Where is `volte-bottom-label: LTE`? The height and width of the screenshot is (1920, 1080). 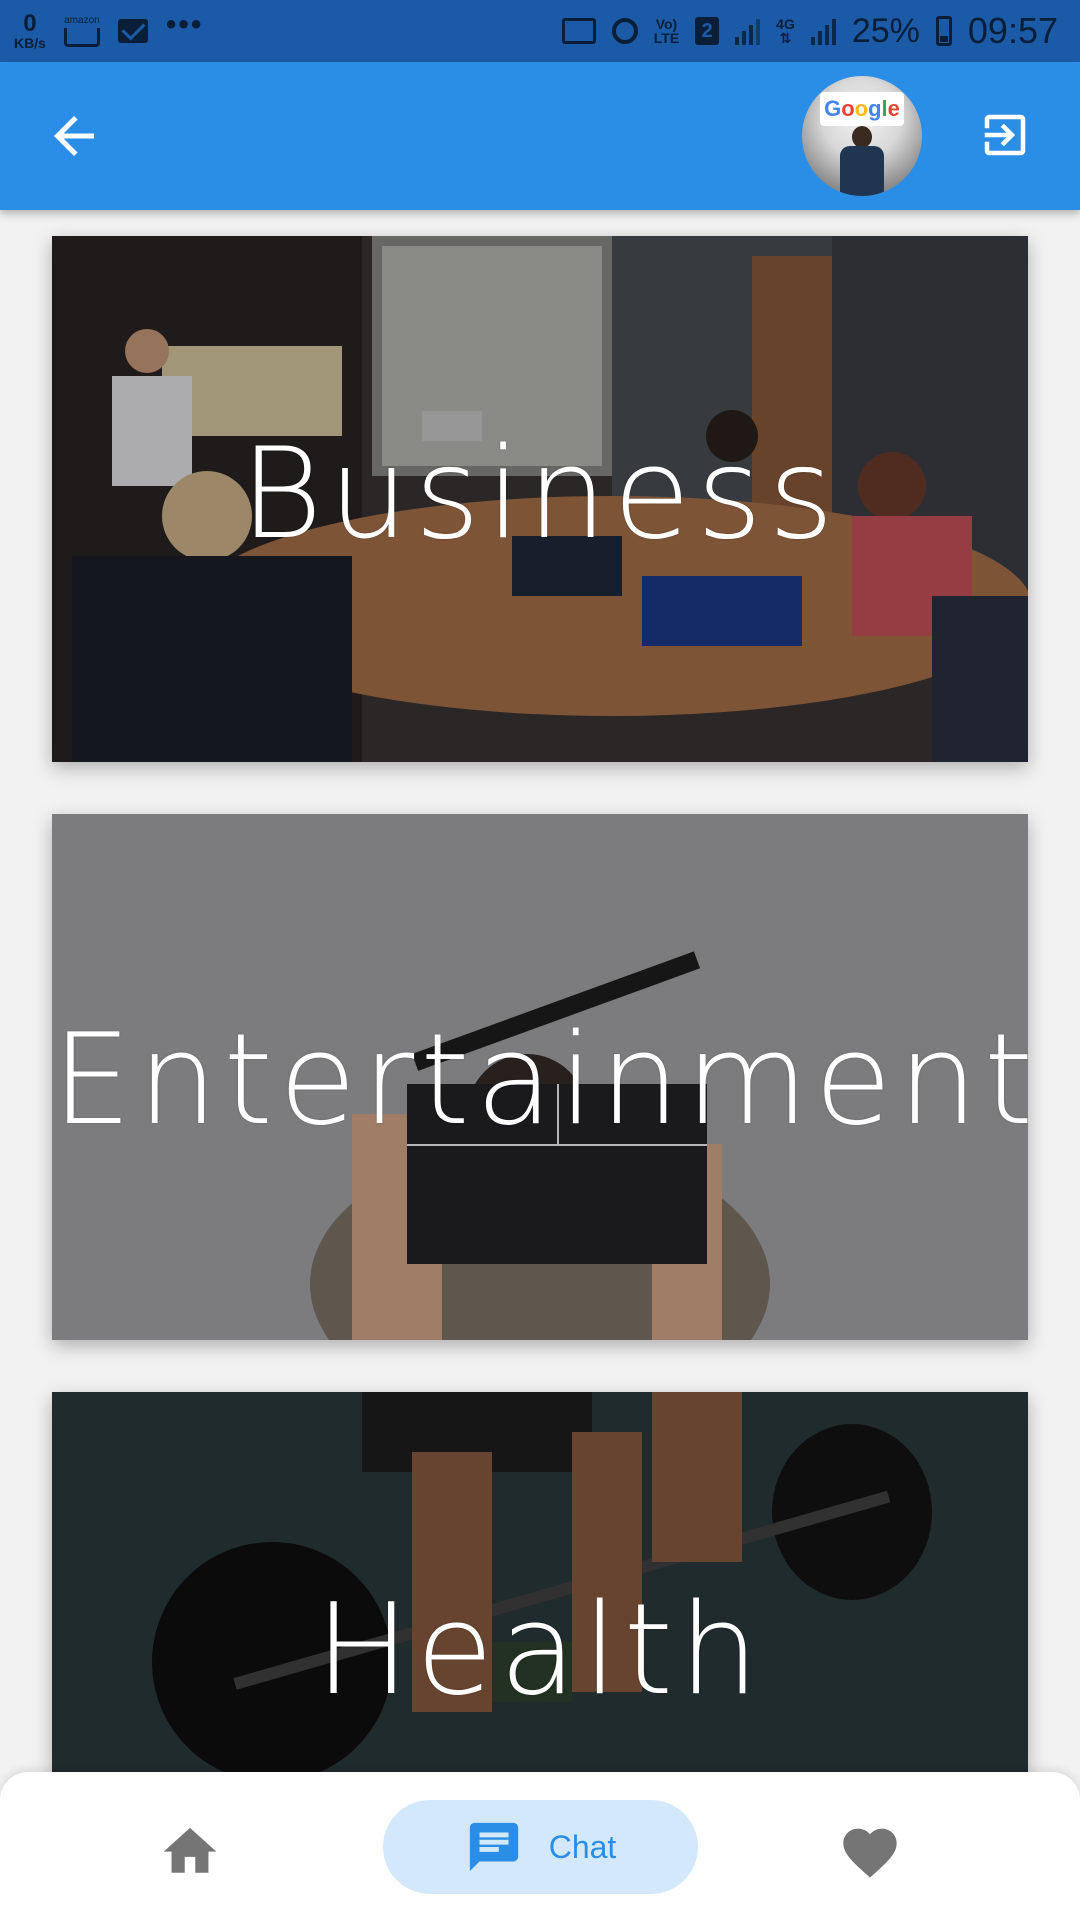
volte-bottom-label: LTE is located at coordinates (666, 38).